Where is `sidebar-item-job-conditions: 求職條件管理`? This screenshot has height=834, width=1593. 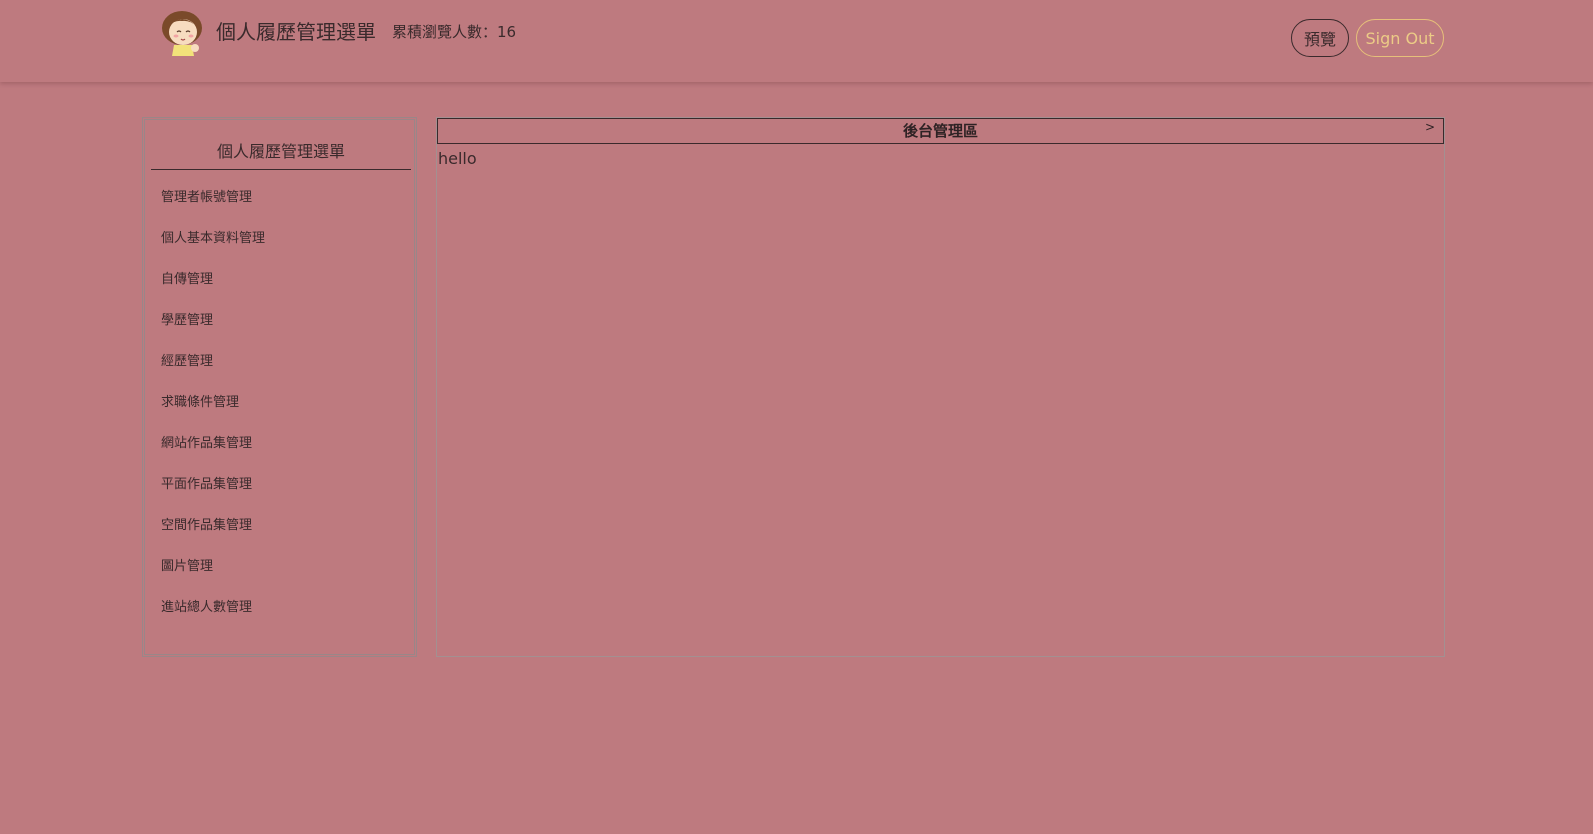
sidebar-item-job-conditions: 求職條件管理 is located at coordinates (213, 411).